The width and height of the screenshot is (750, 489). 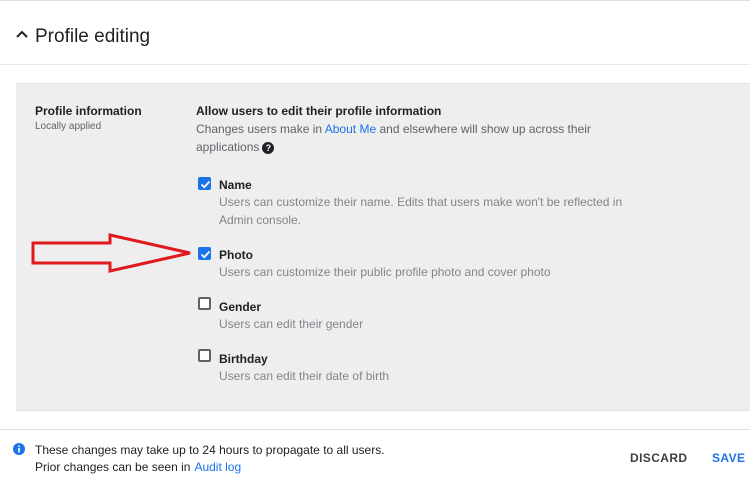 I want to click on about-me-link: About Me, so click(x=350, y=129).